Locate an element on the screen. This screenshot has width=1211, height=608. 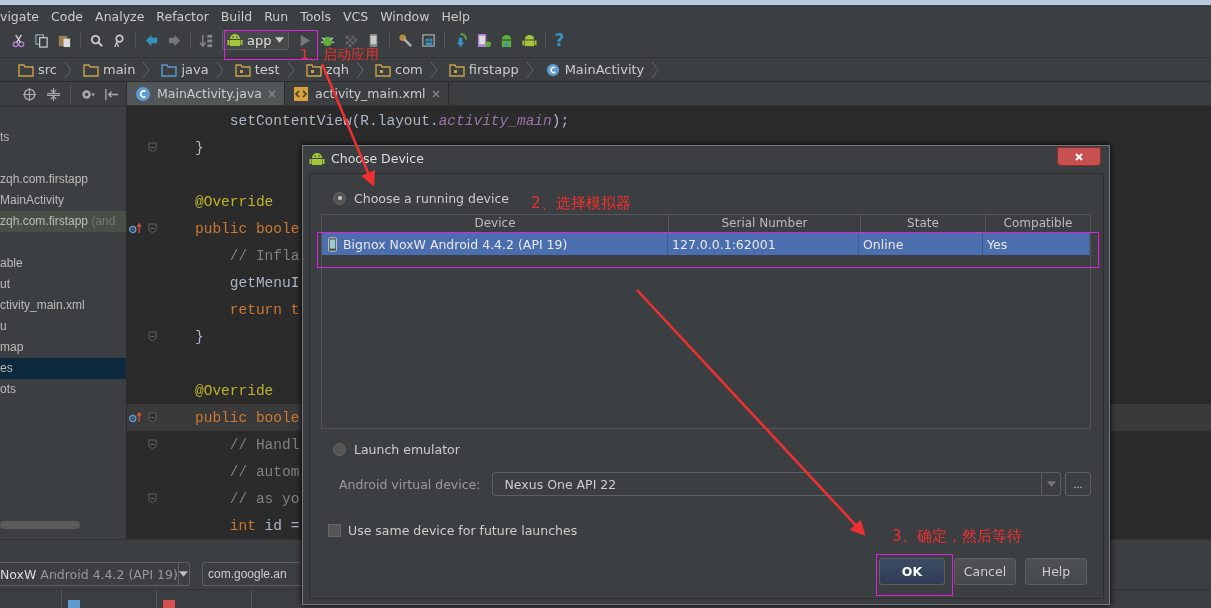
menu-item: Help is located at coordinates (455, 16).